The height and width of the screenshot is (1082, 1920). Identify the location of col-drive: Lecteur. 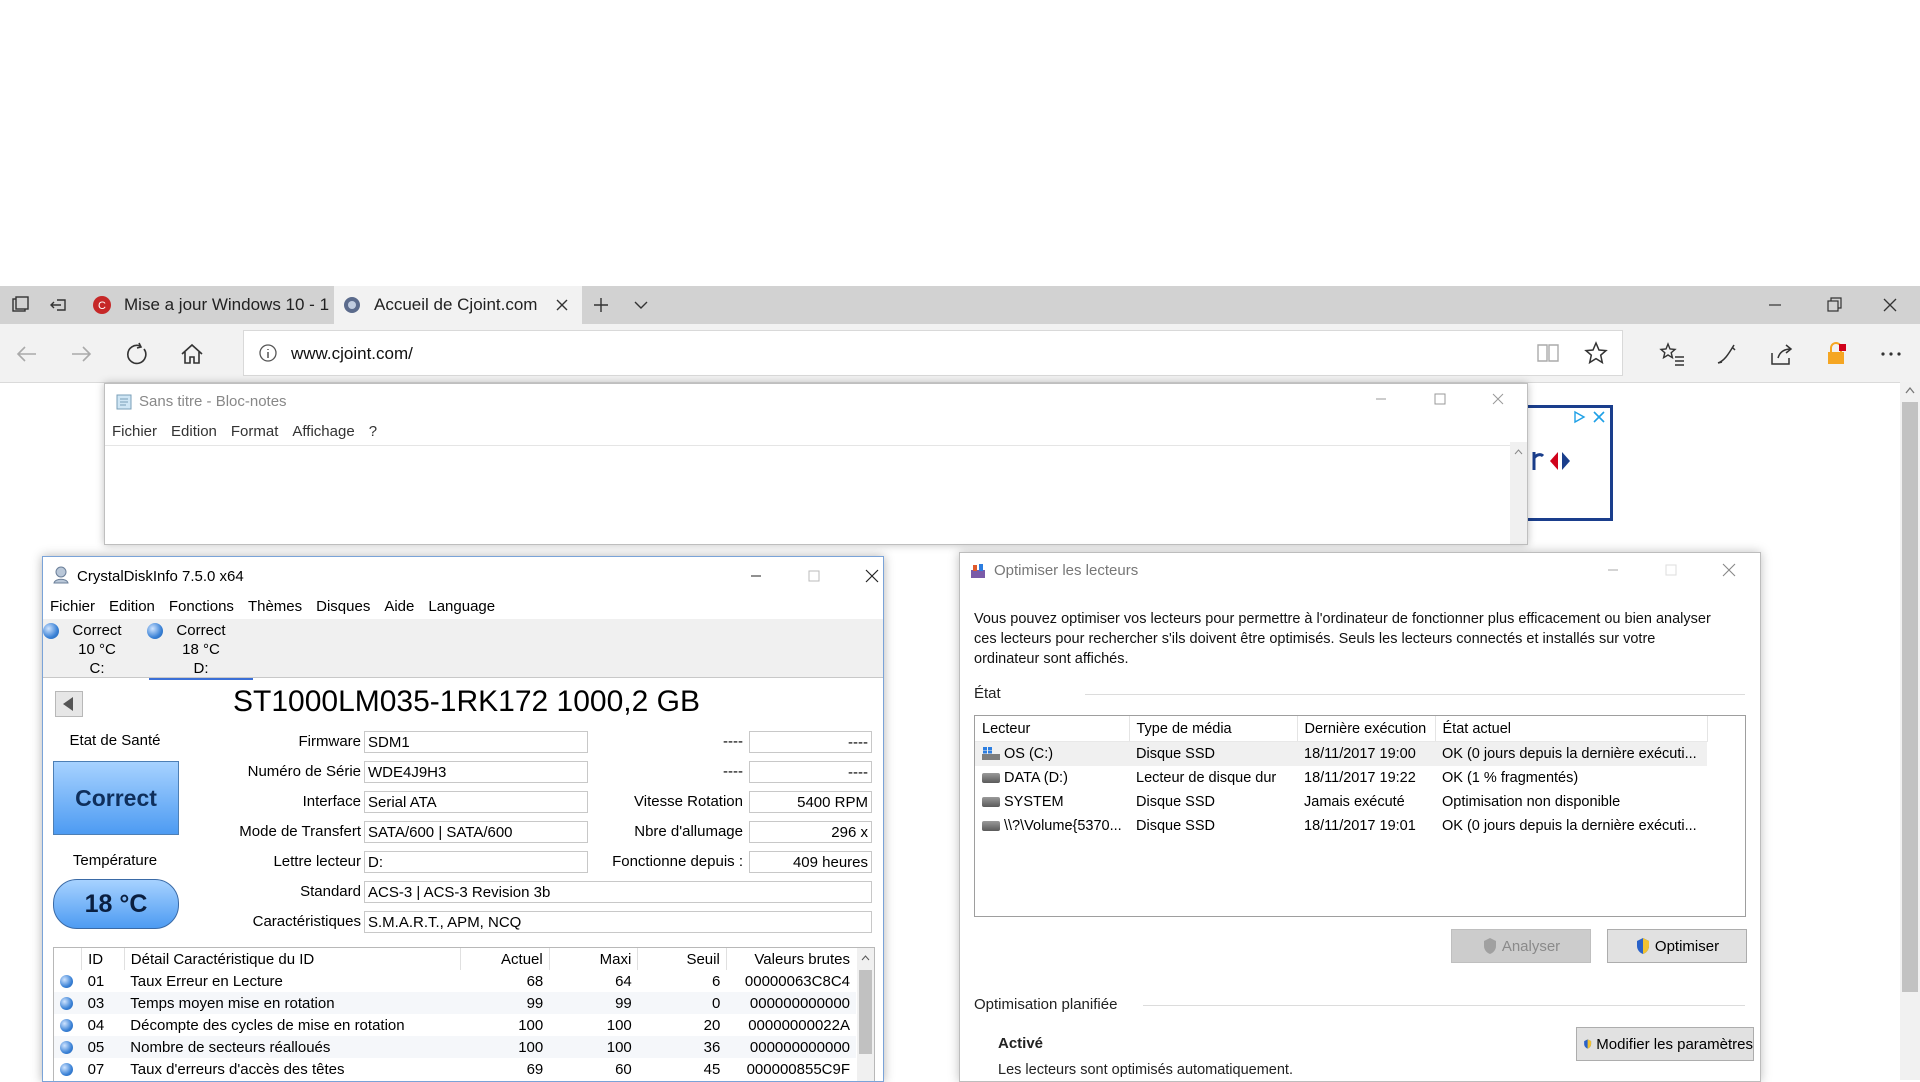
(1052, 729).